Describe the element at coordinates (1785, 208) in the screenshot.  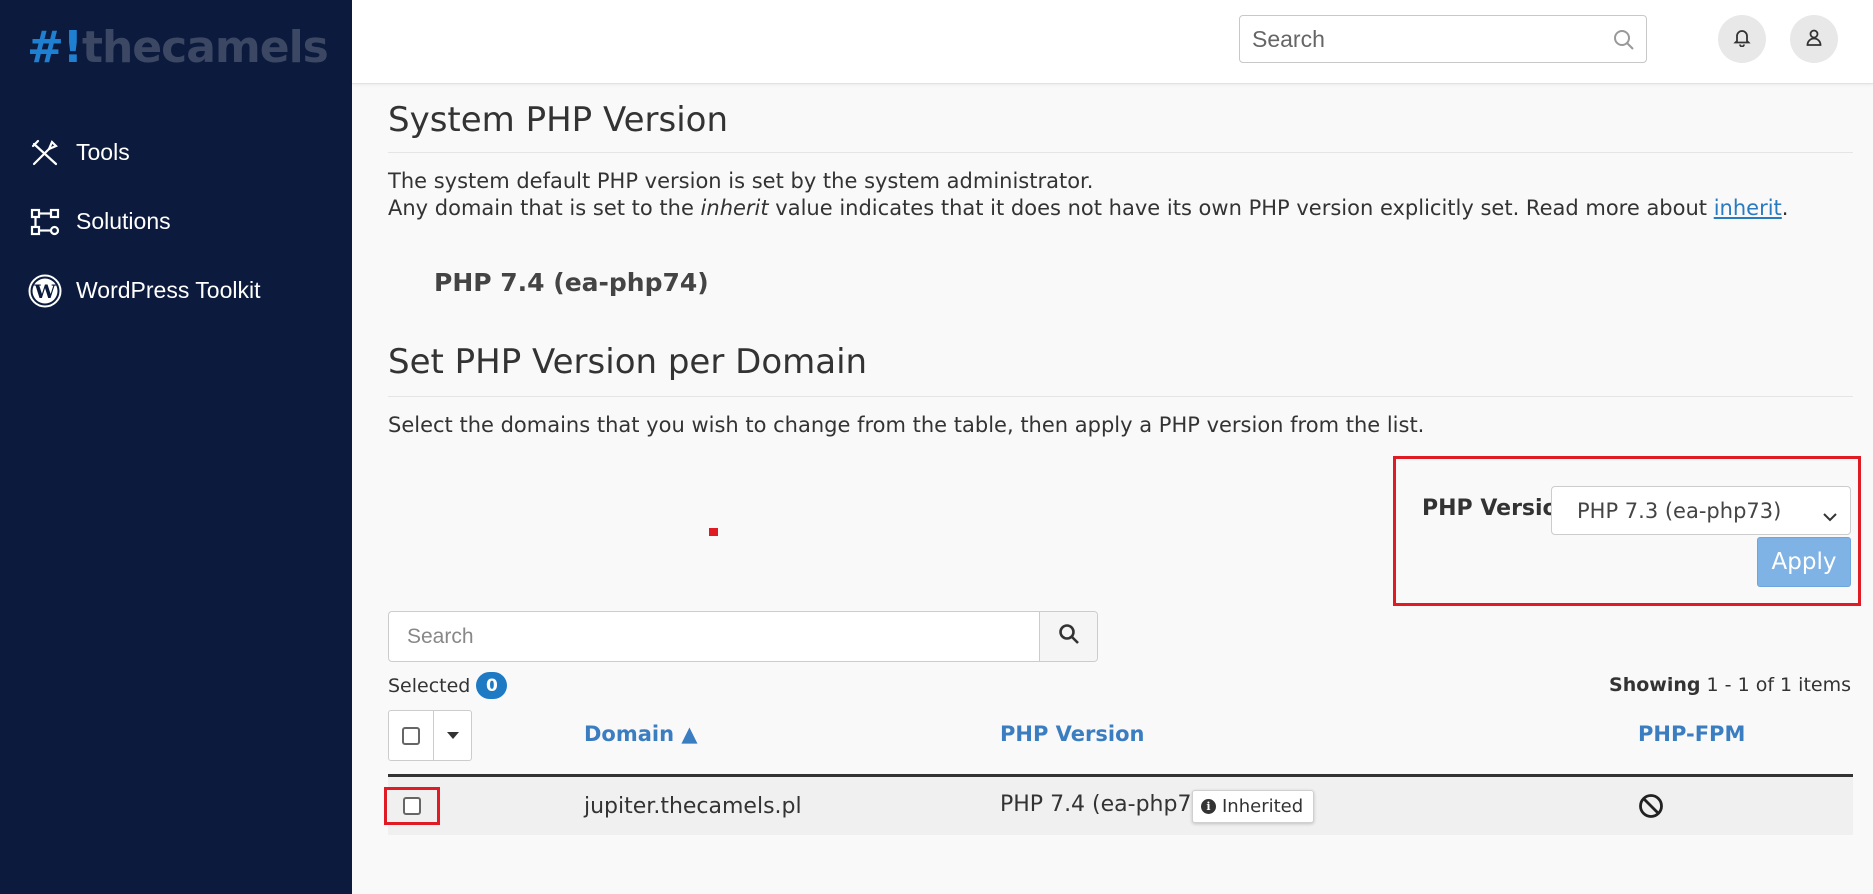
I see `desc-text: .` at that location.